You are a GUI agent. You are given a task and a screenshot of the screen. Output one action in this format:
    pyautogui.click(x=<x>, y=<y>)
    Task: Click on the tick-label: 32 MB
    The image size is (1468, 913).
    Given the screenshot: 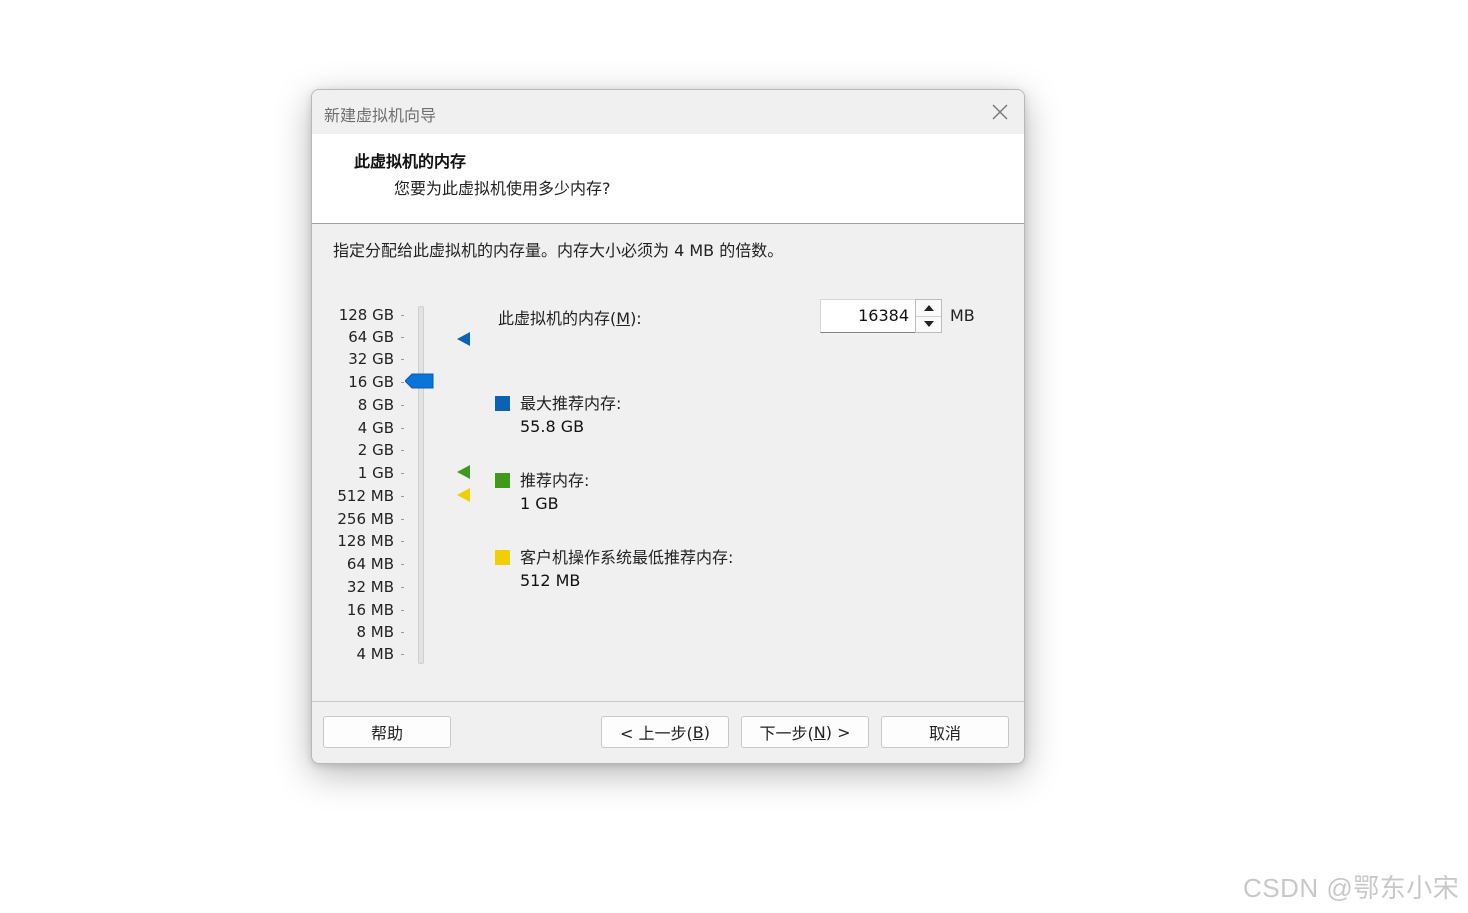 What is the action you would take?
    pyautogui.click(x=370, y=587)
    